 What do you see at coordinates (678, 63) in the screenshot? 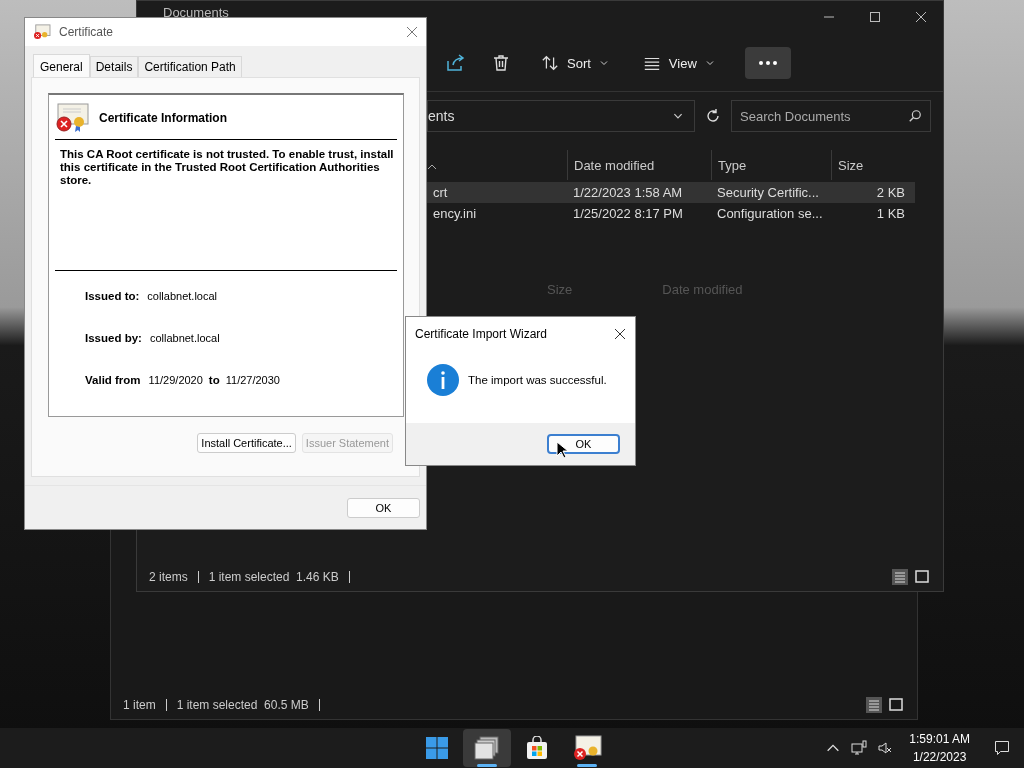
I see `toolbar-menu-button: View` at bounding box center [678, 63].